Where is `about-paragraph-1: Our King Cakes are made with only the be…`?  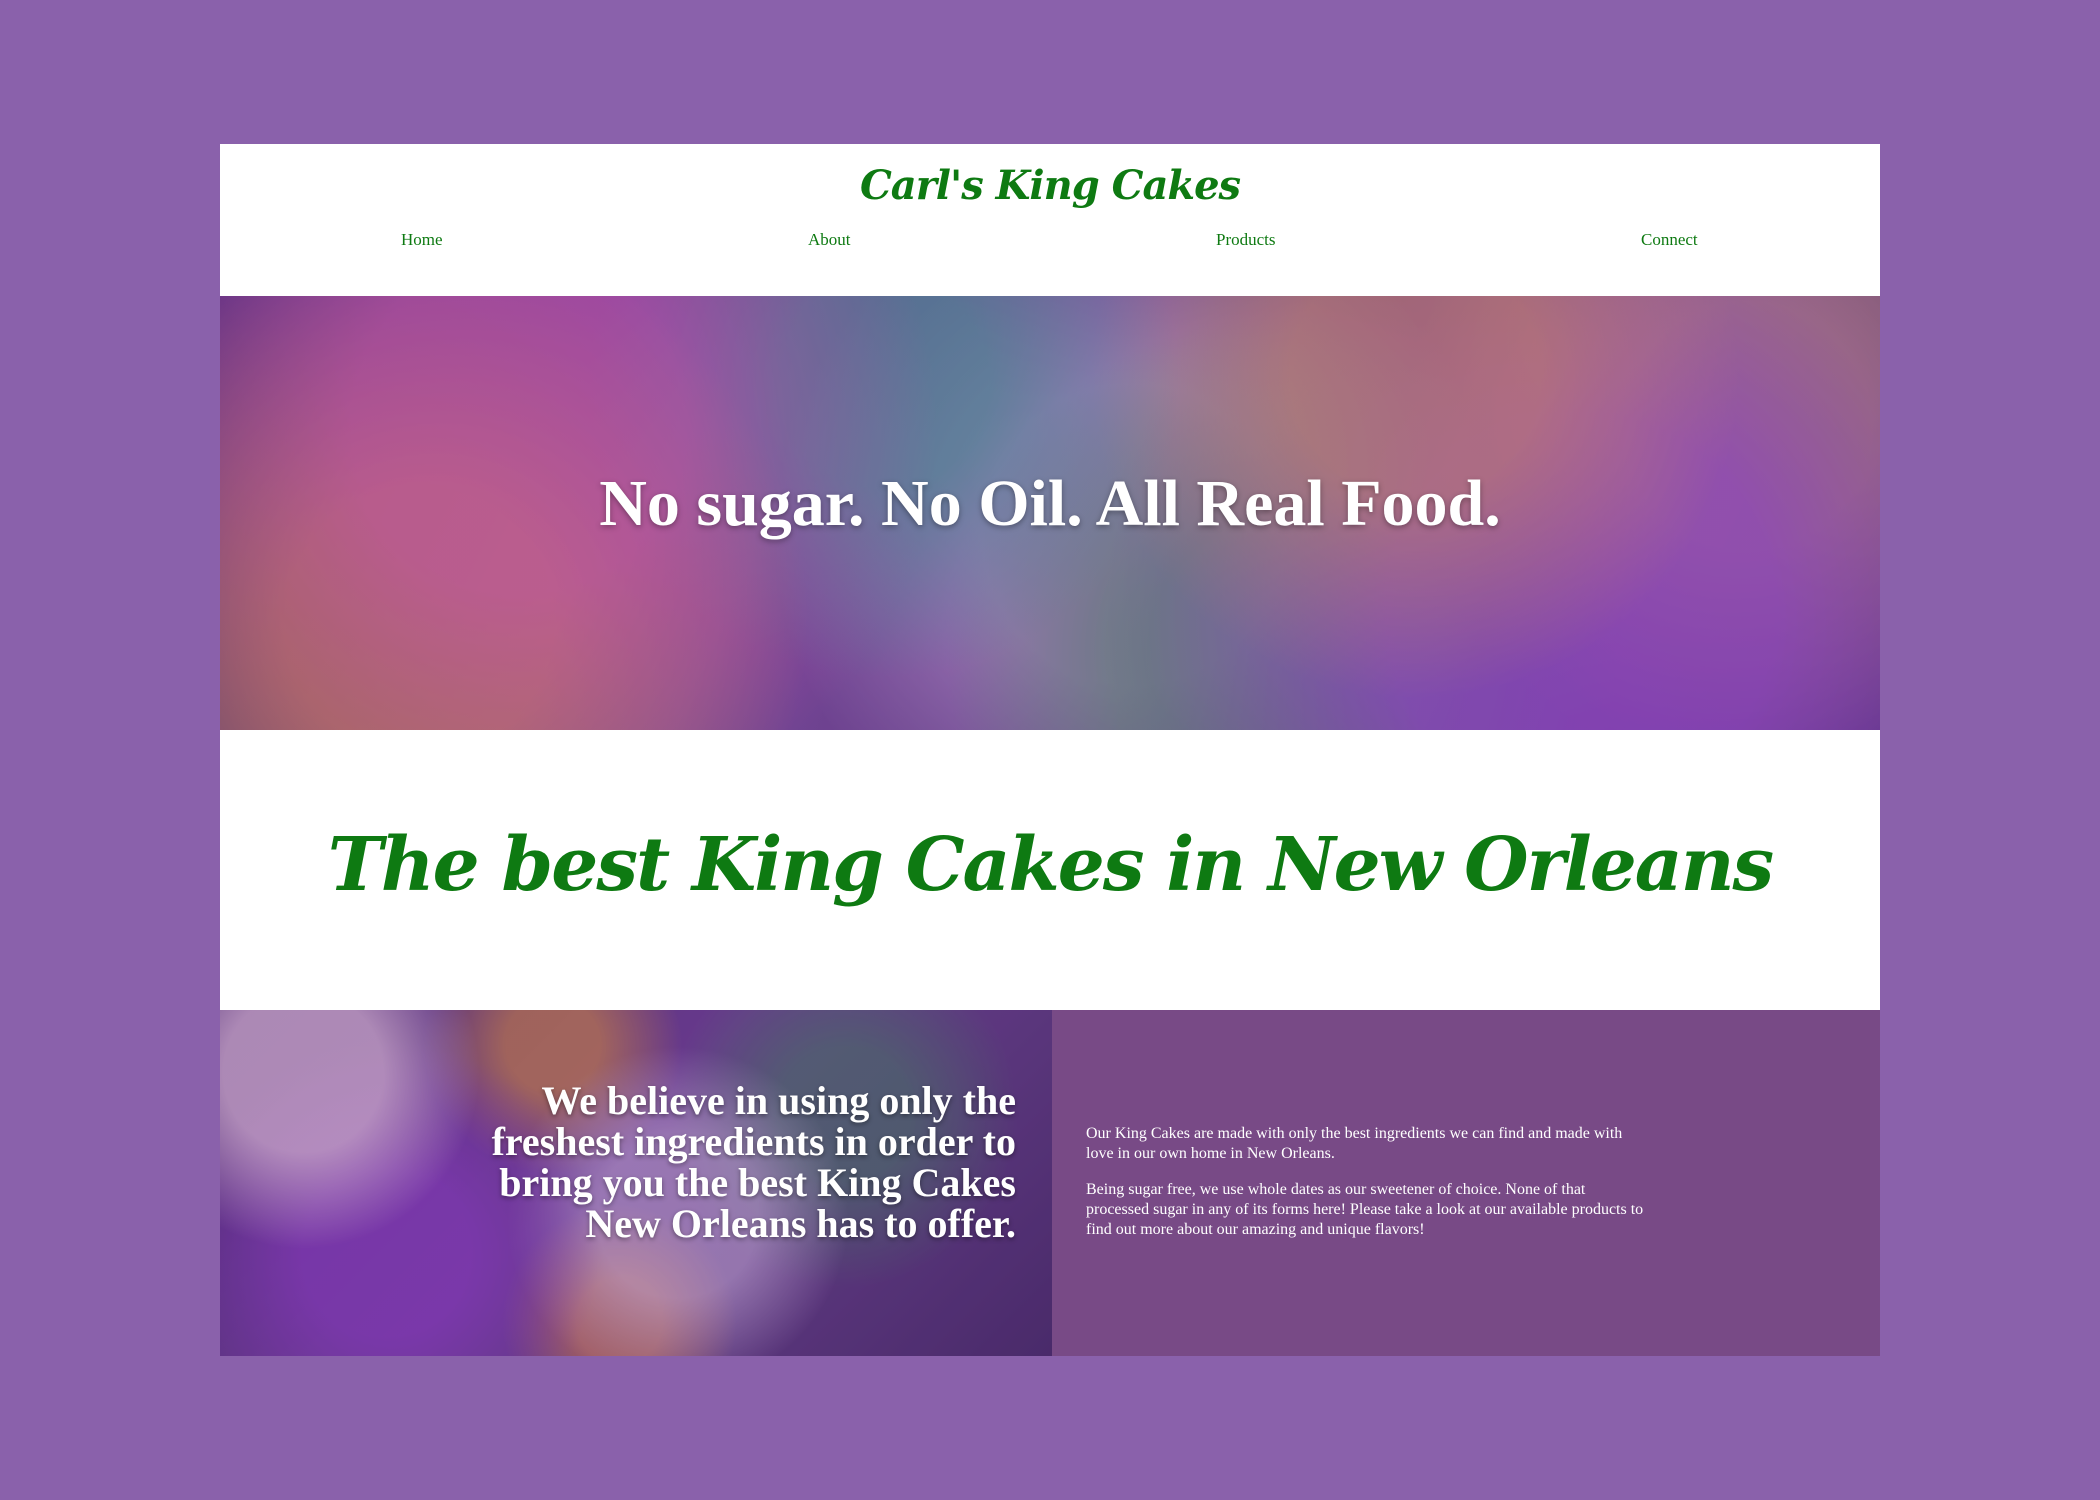
about-paragraph-1: Our King Cakes are made with only the be… is located at coordinates (1354, 1143).